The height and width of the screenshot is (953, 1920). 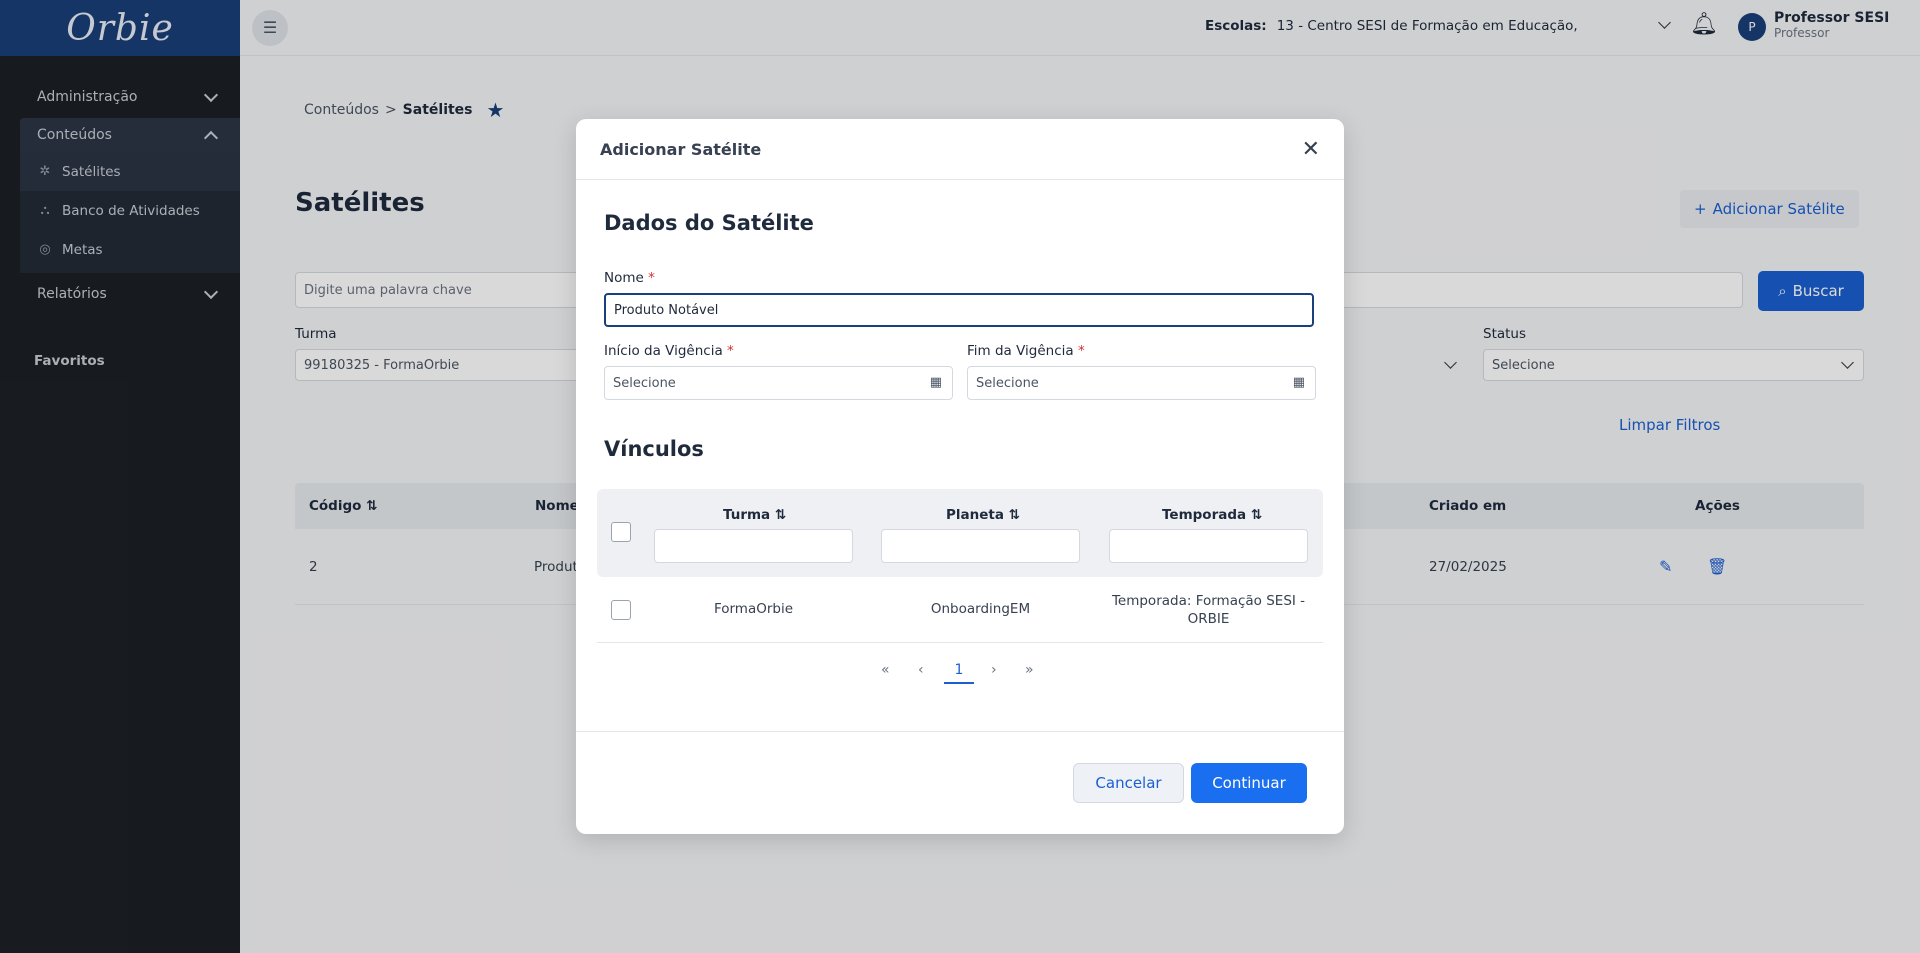 What do you see at coordinates (621, 610) in the screenshot?
I see `row-checkbox` at bounding box center [621, 610].